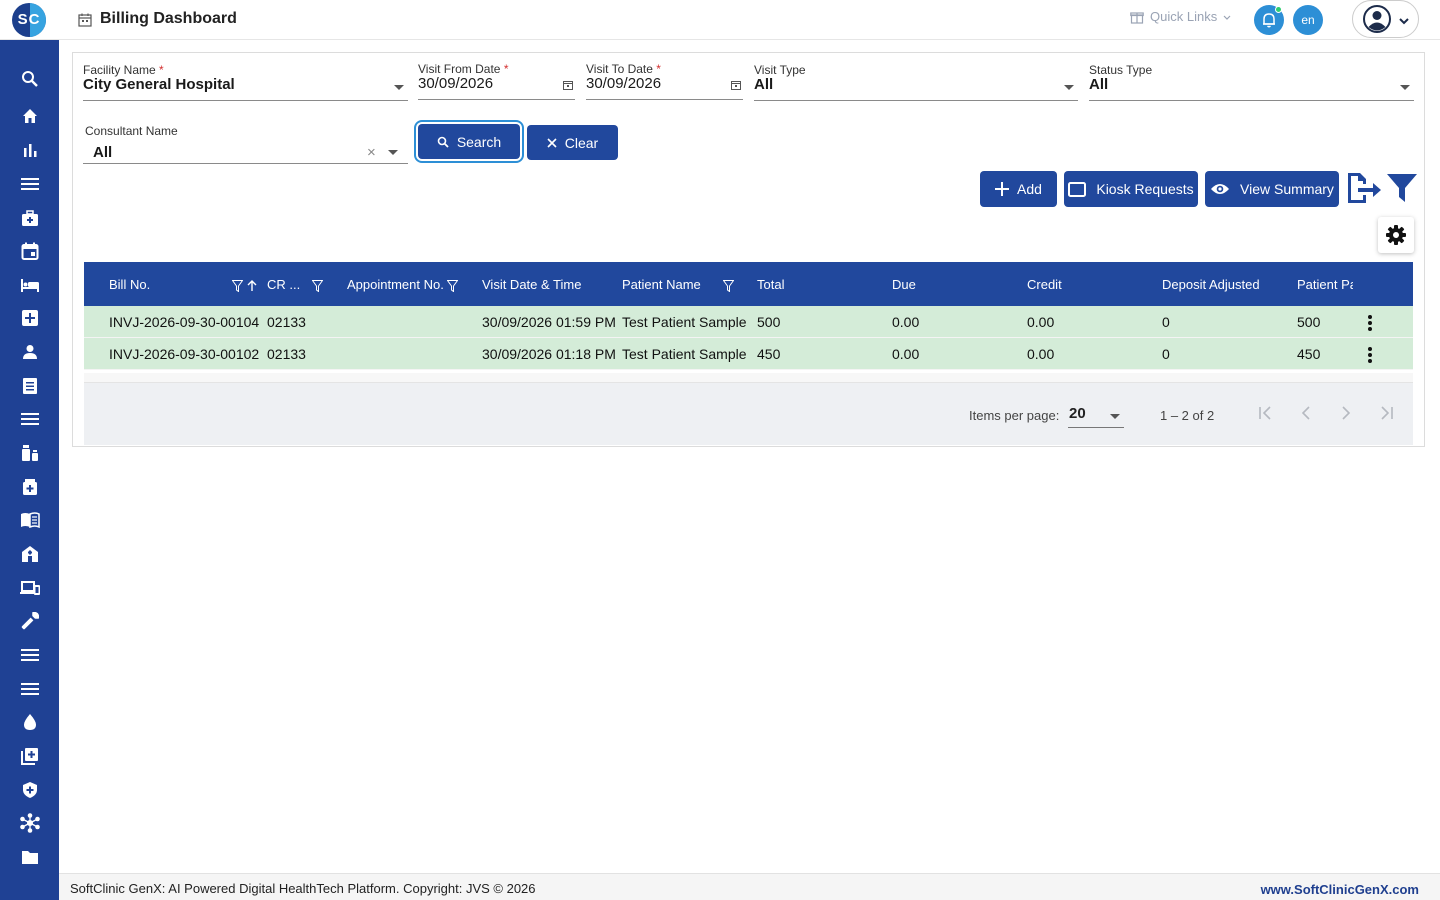  I want to click on add-button: Add, so click(1018, 189).